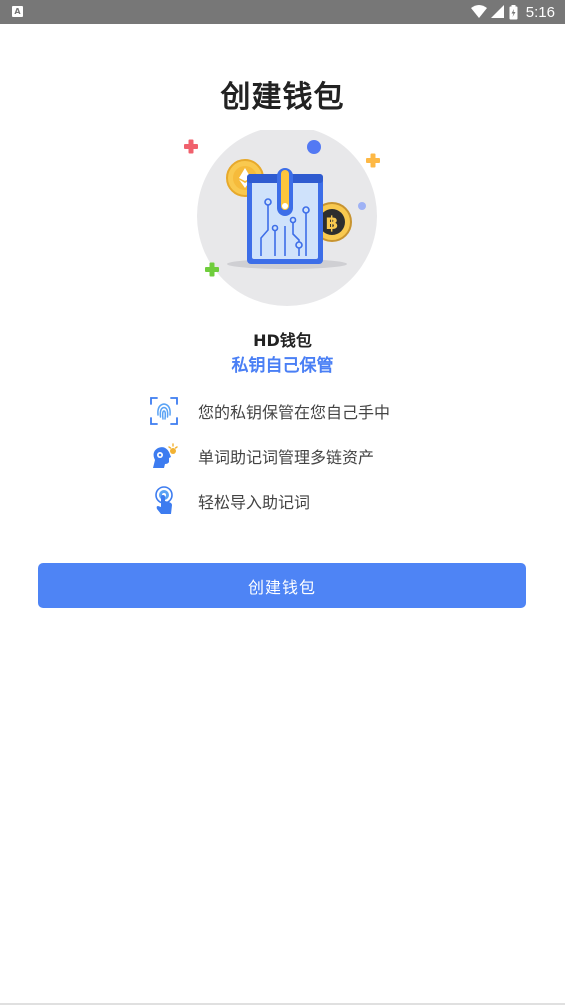 This screenshot has width=565, height=1005. What do you see at coordinates (282, 585) in the screenshot?
I see `create-wallet-button: 创建钱包` at bounding box center [282, 585].